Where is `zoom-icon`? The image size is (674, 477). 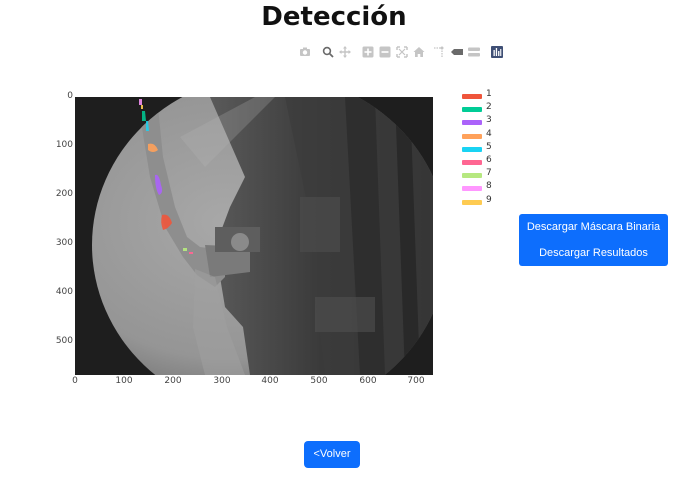 zoom-icon is located at coordinates (328, 52).